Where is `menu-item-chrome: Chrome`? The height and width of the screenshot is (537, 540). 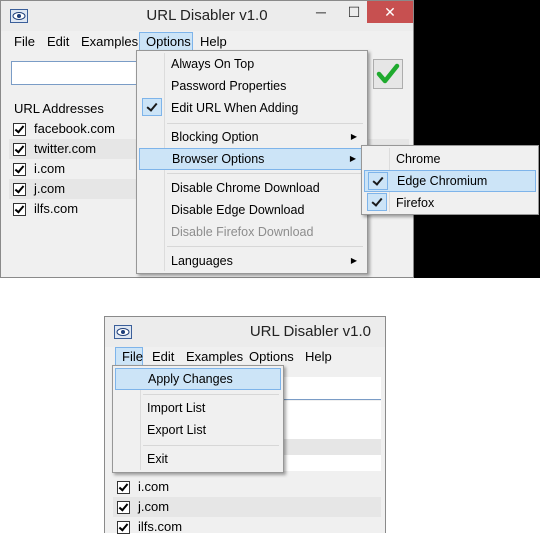 menu-item-chrome: Chrome is located at coordinates (450, 159).